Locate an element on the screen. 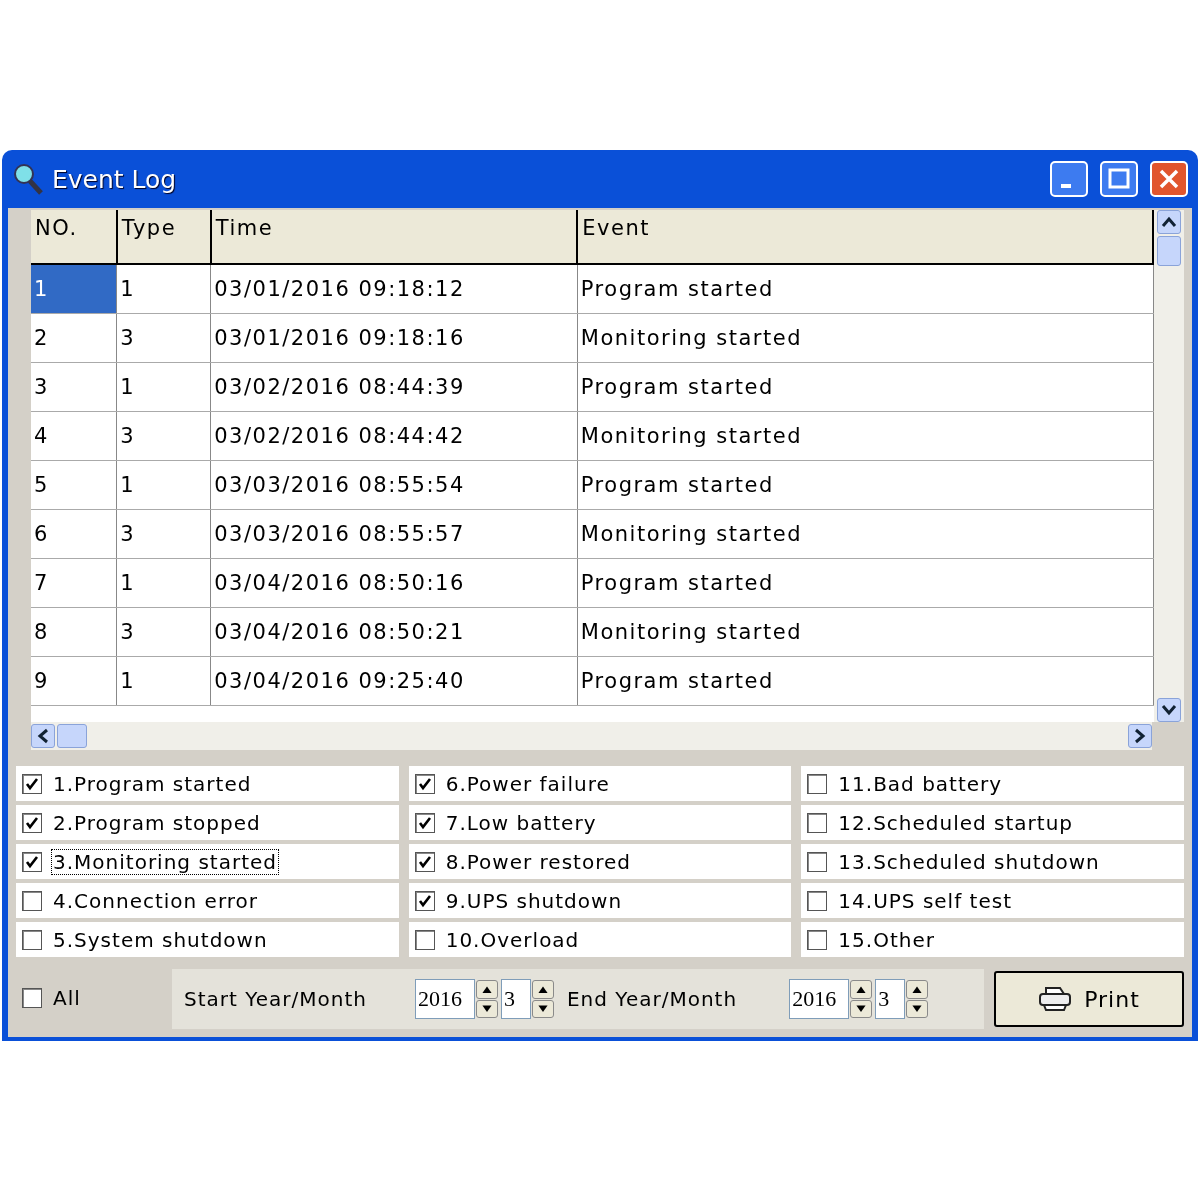 The height and width of the screenshot is (1200, 1200). table-cell: 7 is located at coordinates (74, 583).